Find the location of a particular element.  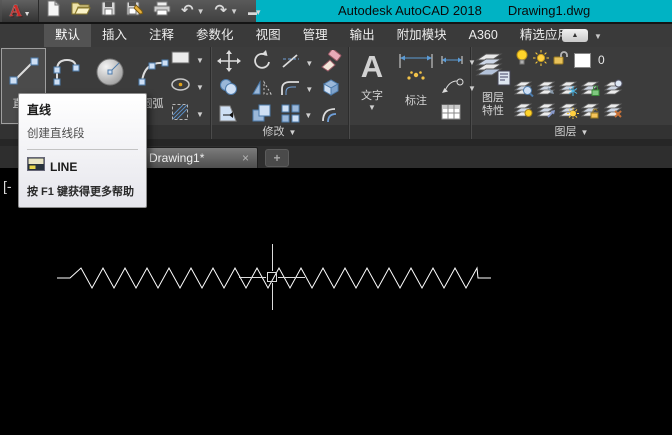

viewport-controls: [- is located at coordinates (7, 186).